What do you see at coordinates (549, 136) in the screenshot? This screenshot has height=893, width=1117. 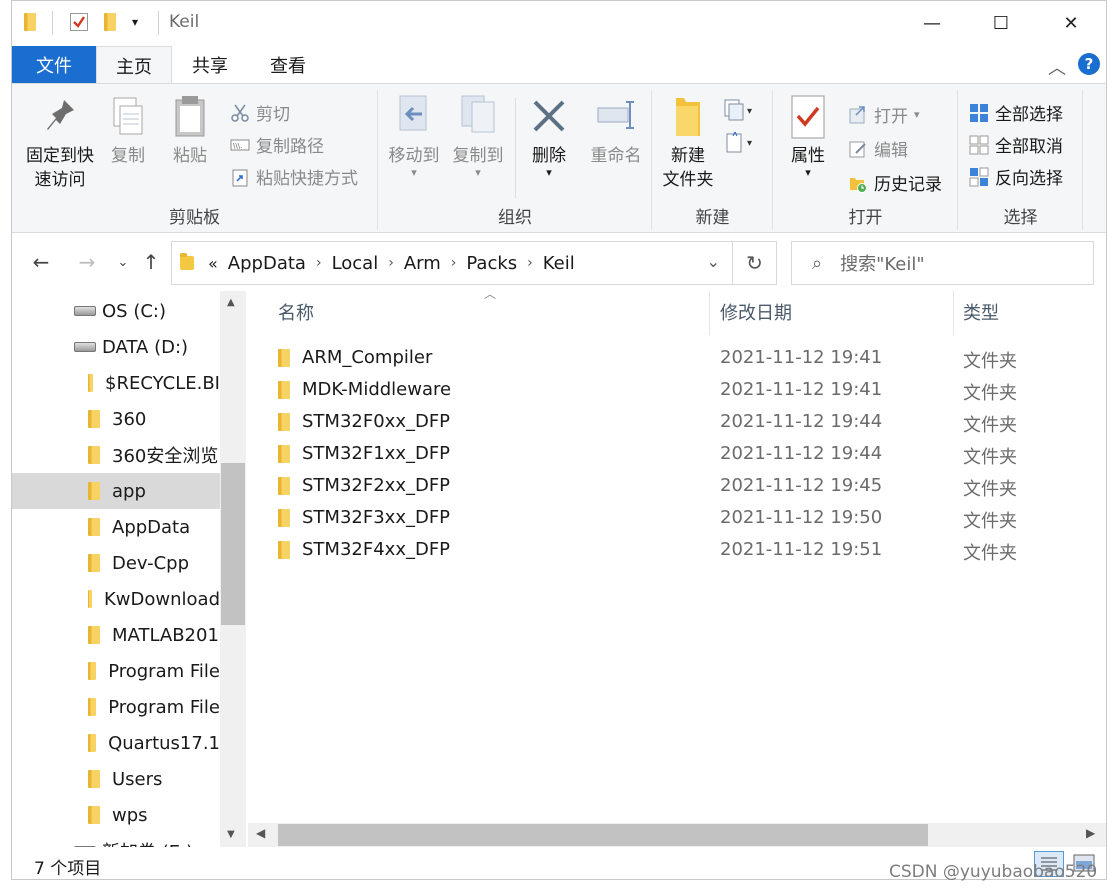 I see `delete-button: 删除 ▾` at bounding box center [549, 136].